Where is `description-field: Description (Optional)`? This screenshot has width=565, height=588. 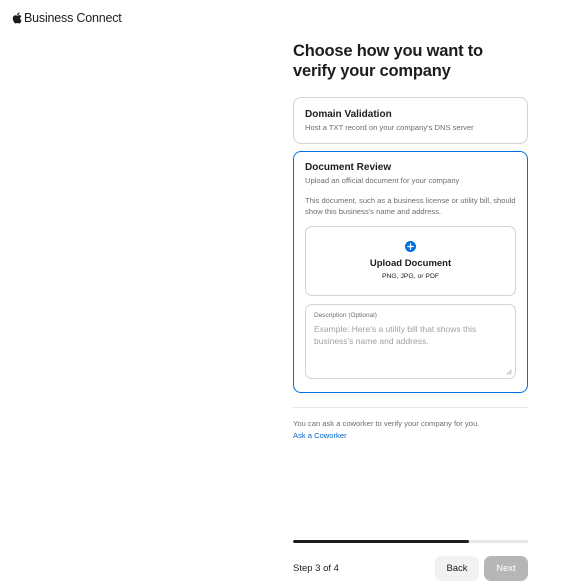 description-field: Description (Optional) is located at coordinates (410, 341).